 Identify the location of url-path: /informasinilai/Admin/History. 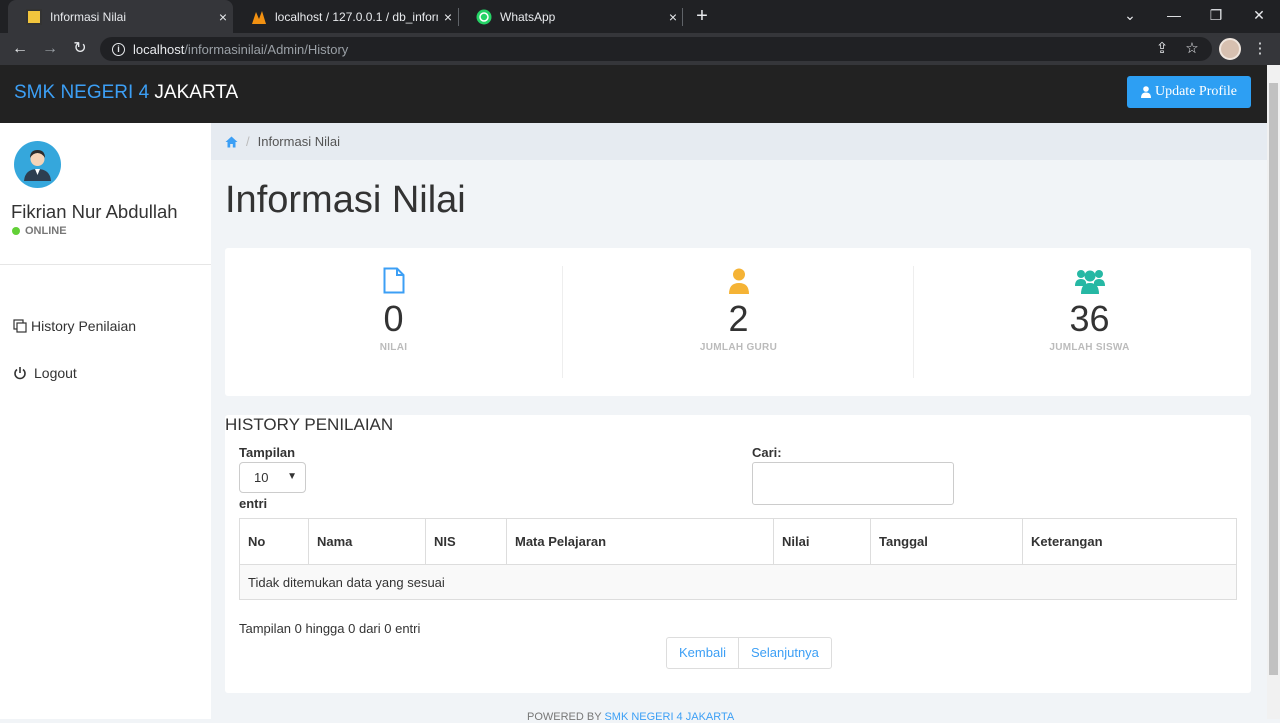
(266, 49).